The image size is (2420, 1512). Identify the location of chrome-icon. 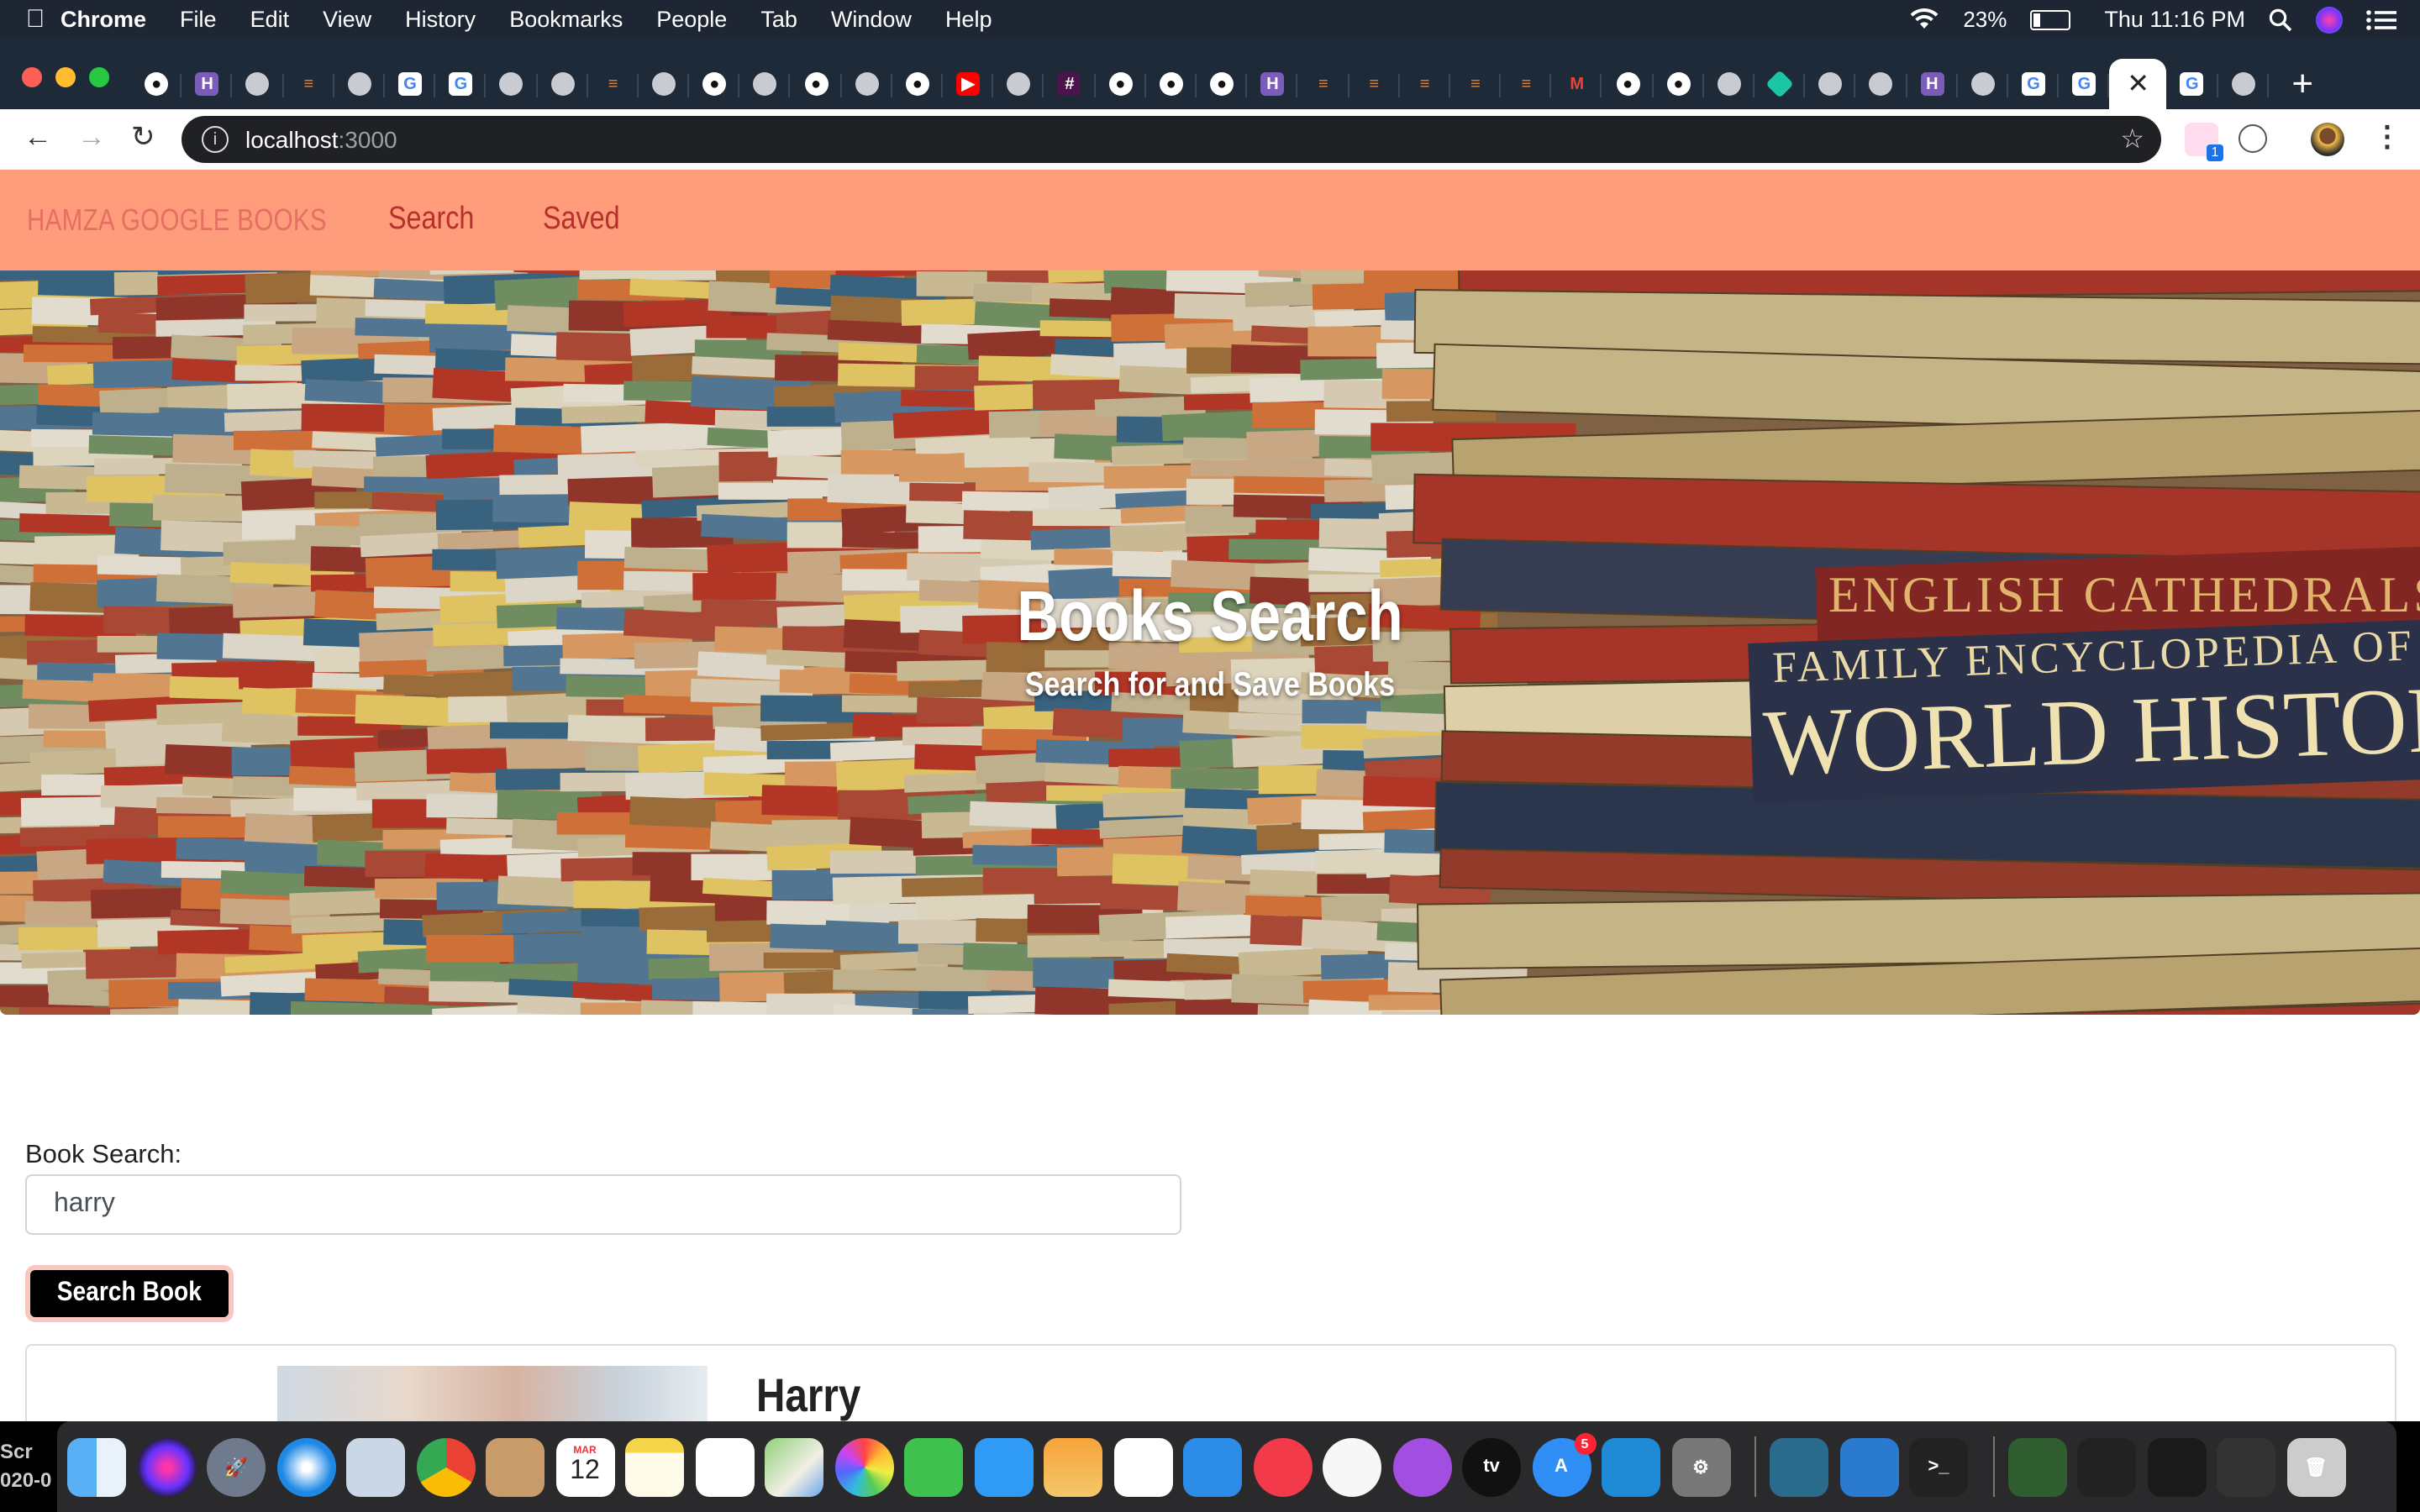
(446, 1466).